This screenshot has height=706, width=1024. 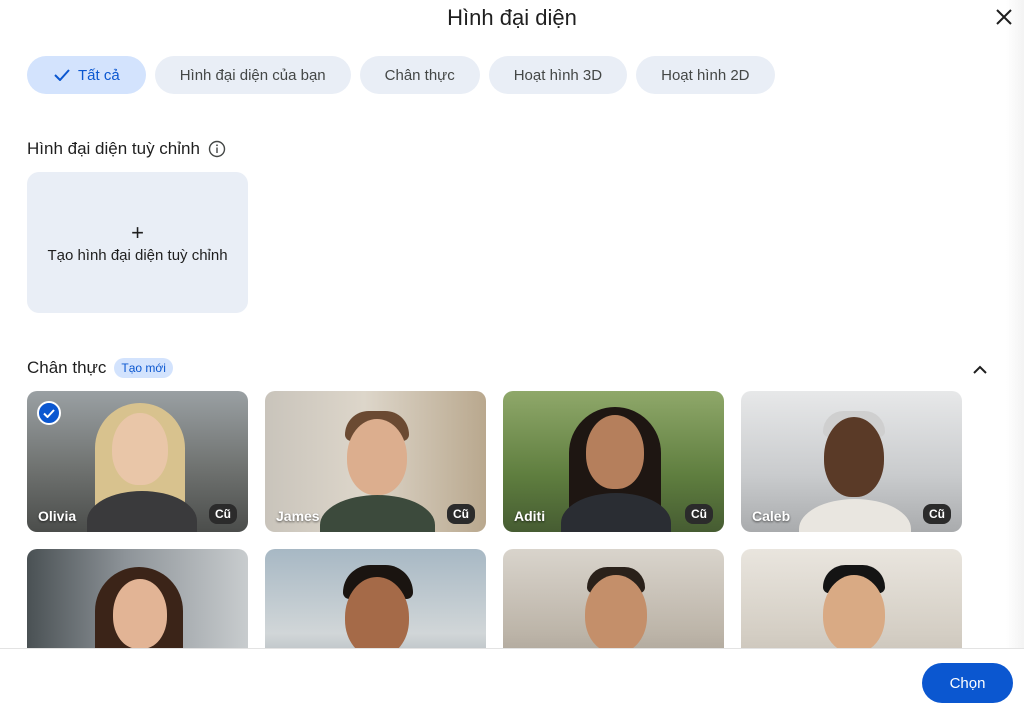 I want to click on close-button, so click(x=1004, y=17).